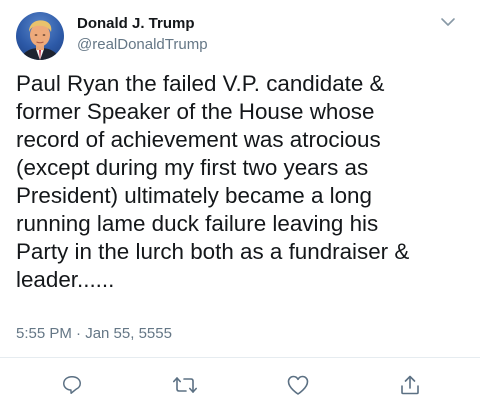 The height and width of the screenshot is (410, 480). Describe the element at coordinates (195, 111) in the screenshot. I see `tweet-text-line: former Speaker of the House whose` at that location.